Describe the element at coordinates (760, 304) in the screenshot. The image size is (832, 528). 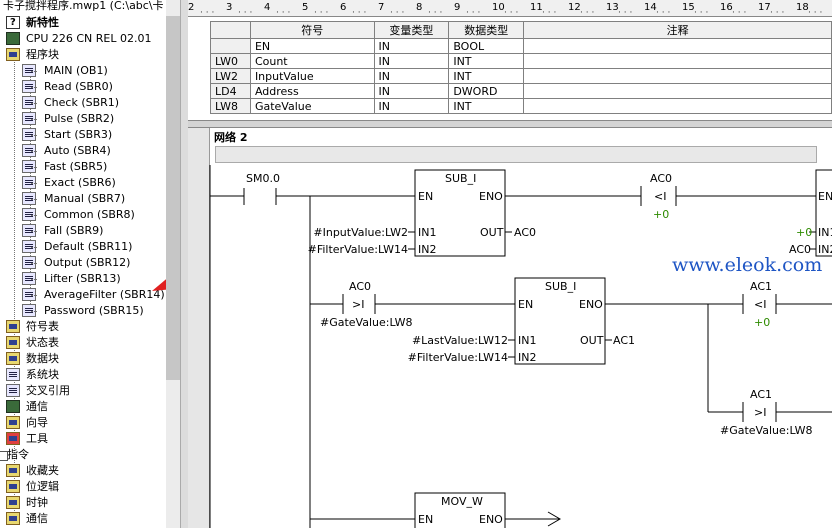
I see `cmp-ac1-lt-op: <I` at that location.